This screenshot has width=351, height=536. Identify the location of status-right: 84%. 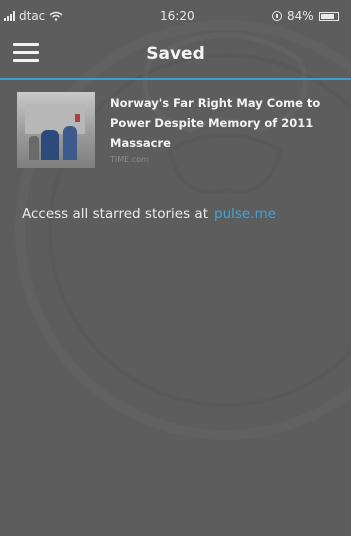
(305, 16).